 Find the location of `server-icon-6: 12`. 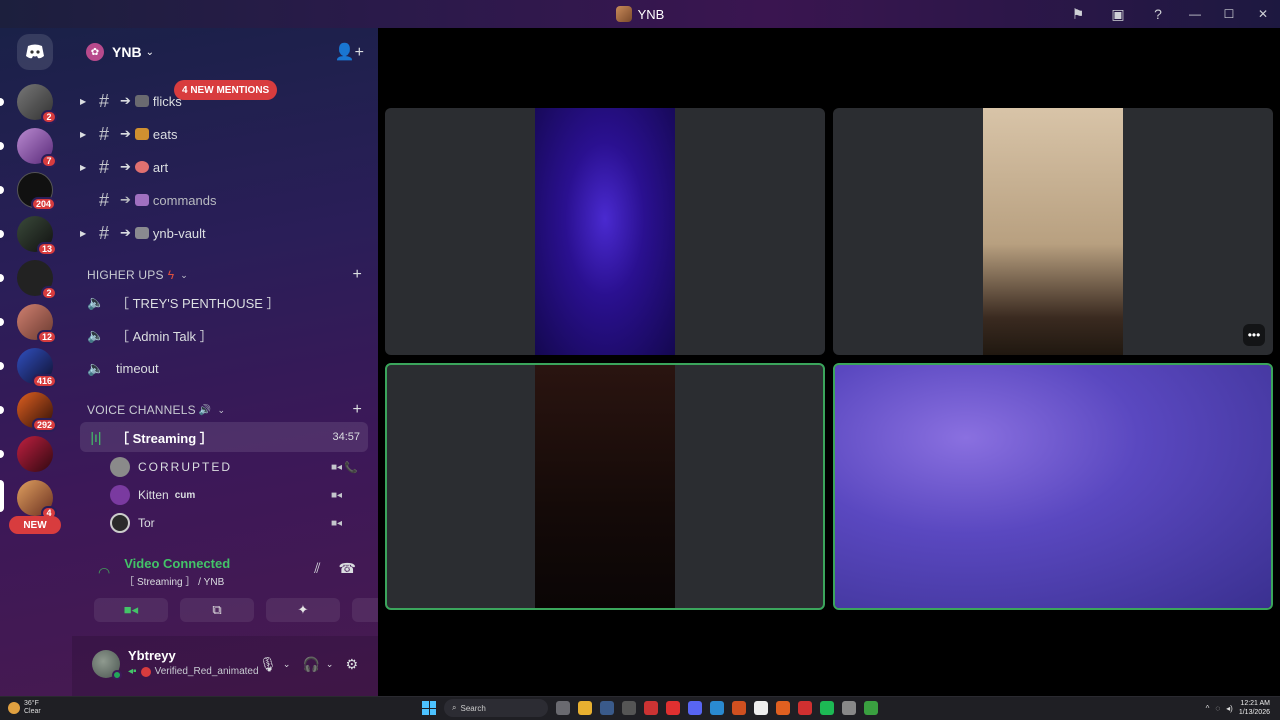

server-icon-6: 12 is located at coordinates (37, 324).